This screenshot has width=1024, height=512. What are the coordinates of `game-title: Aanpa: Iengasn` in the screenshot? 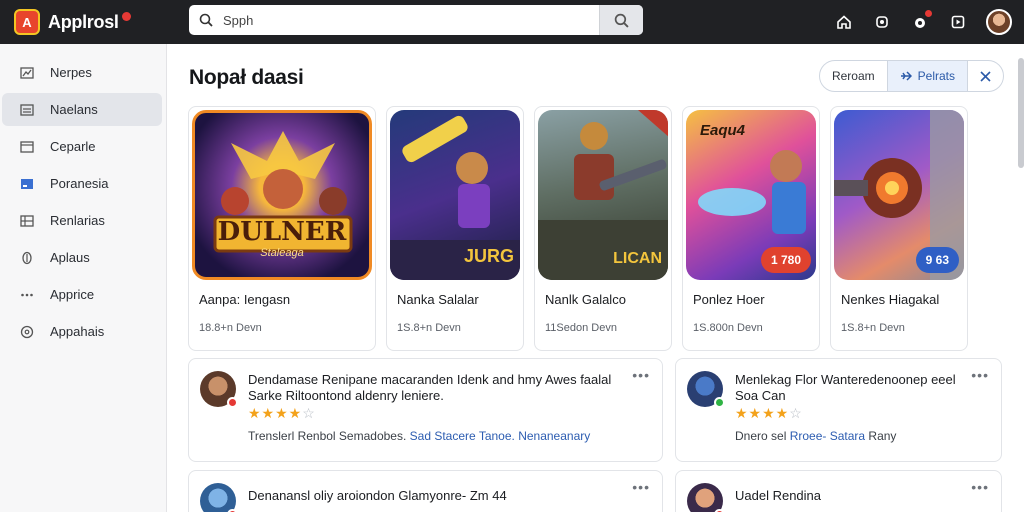 It's located at (245, 299).